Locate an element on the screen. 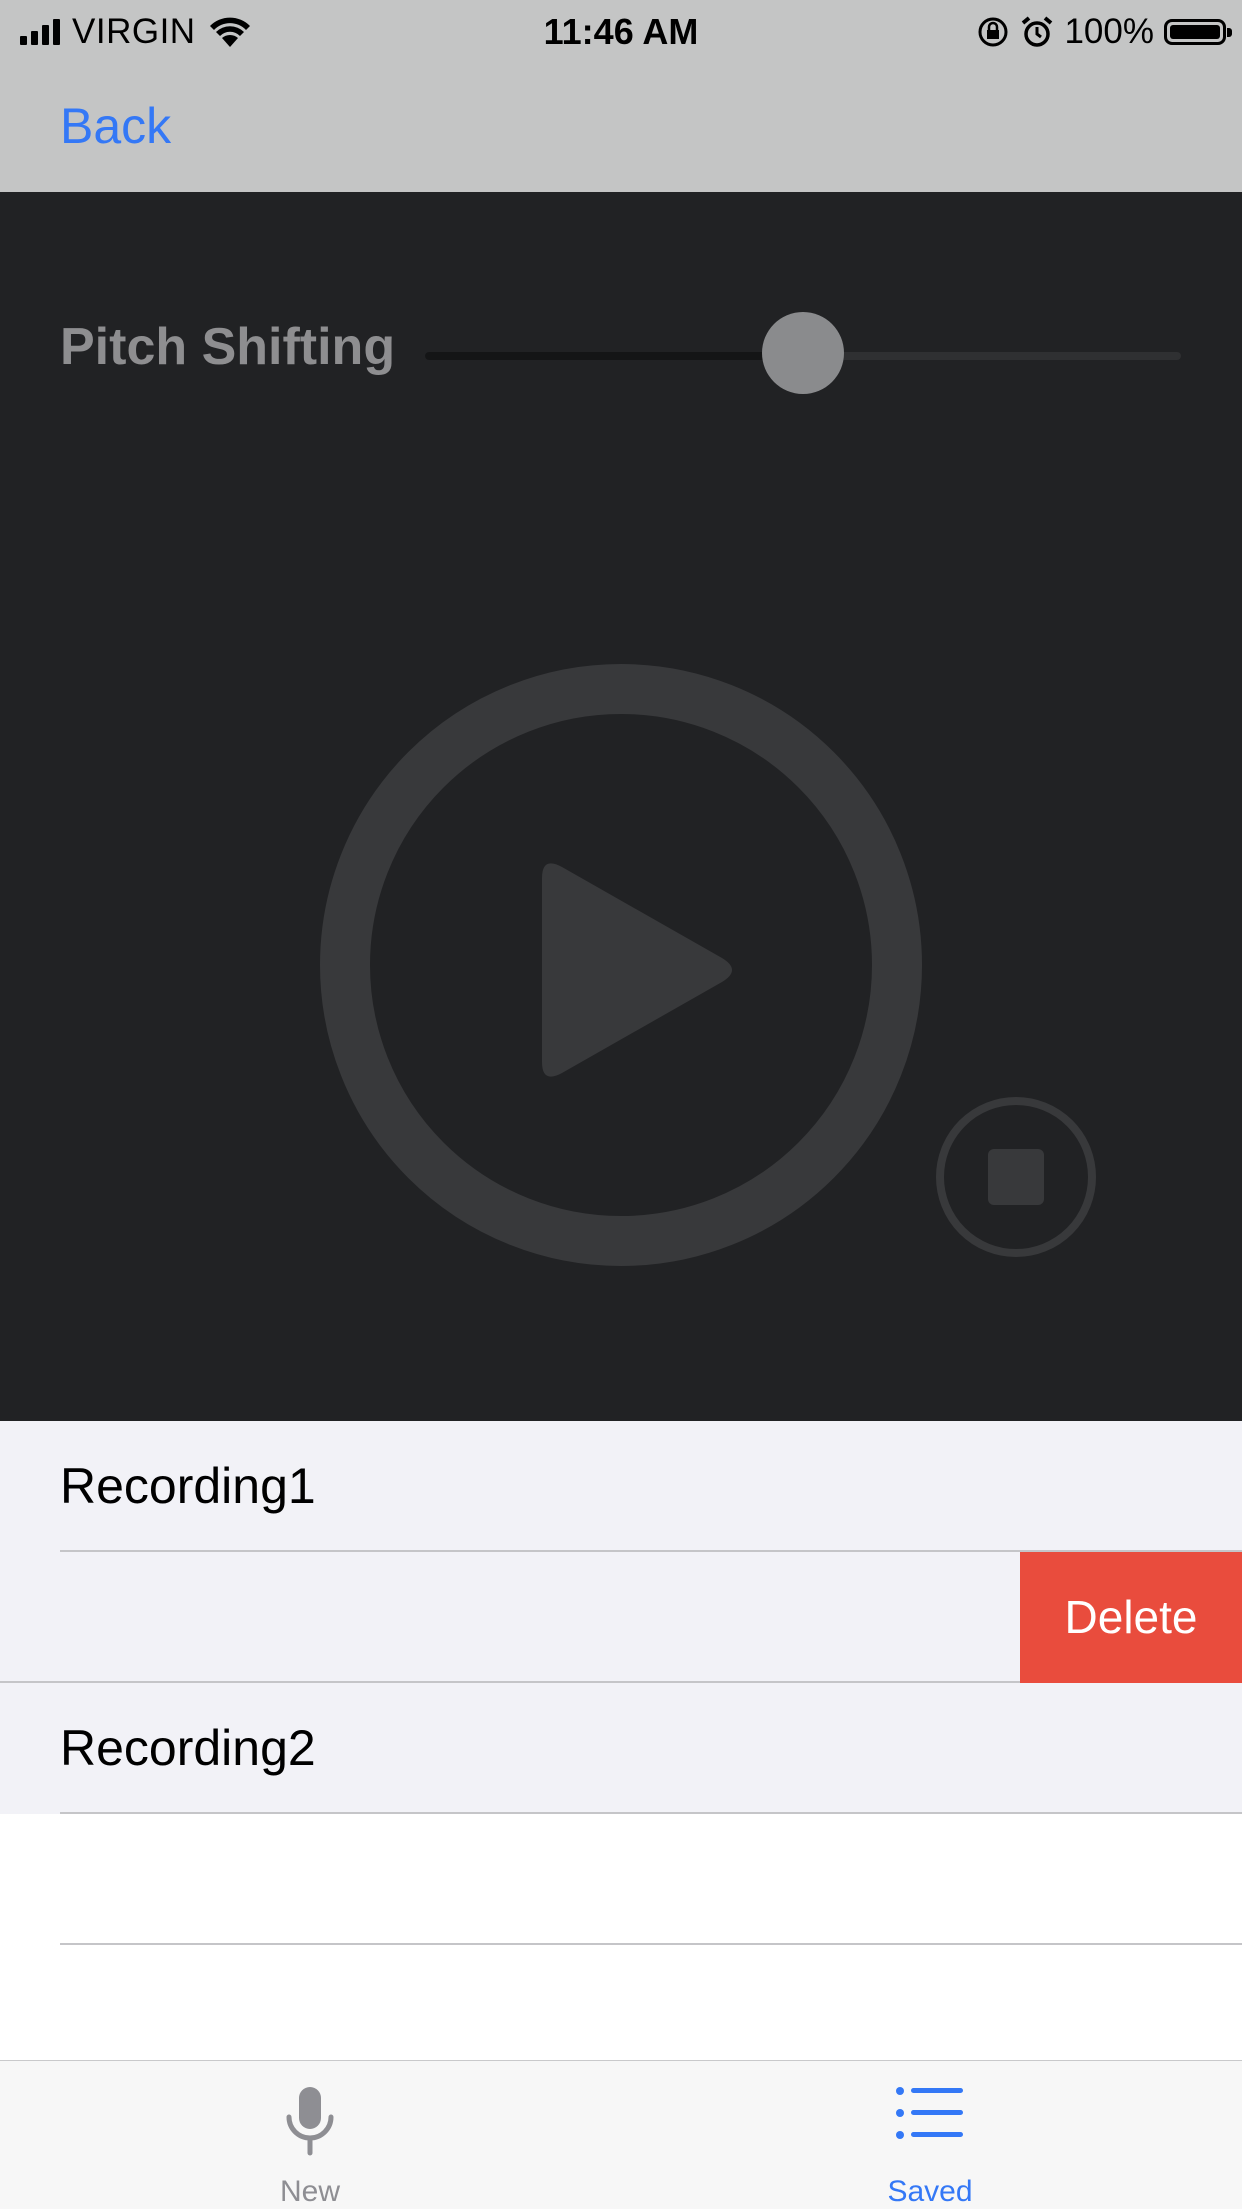 The height and width of the screenshot is (2209, 1242). alarm-icon is located at coordinates (1037, 31).